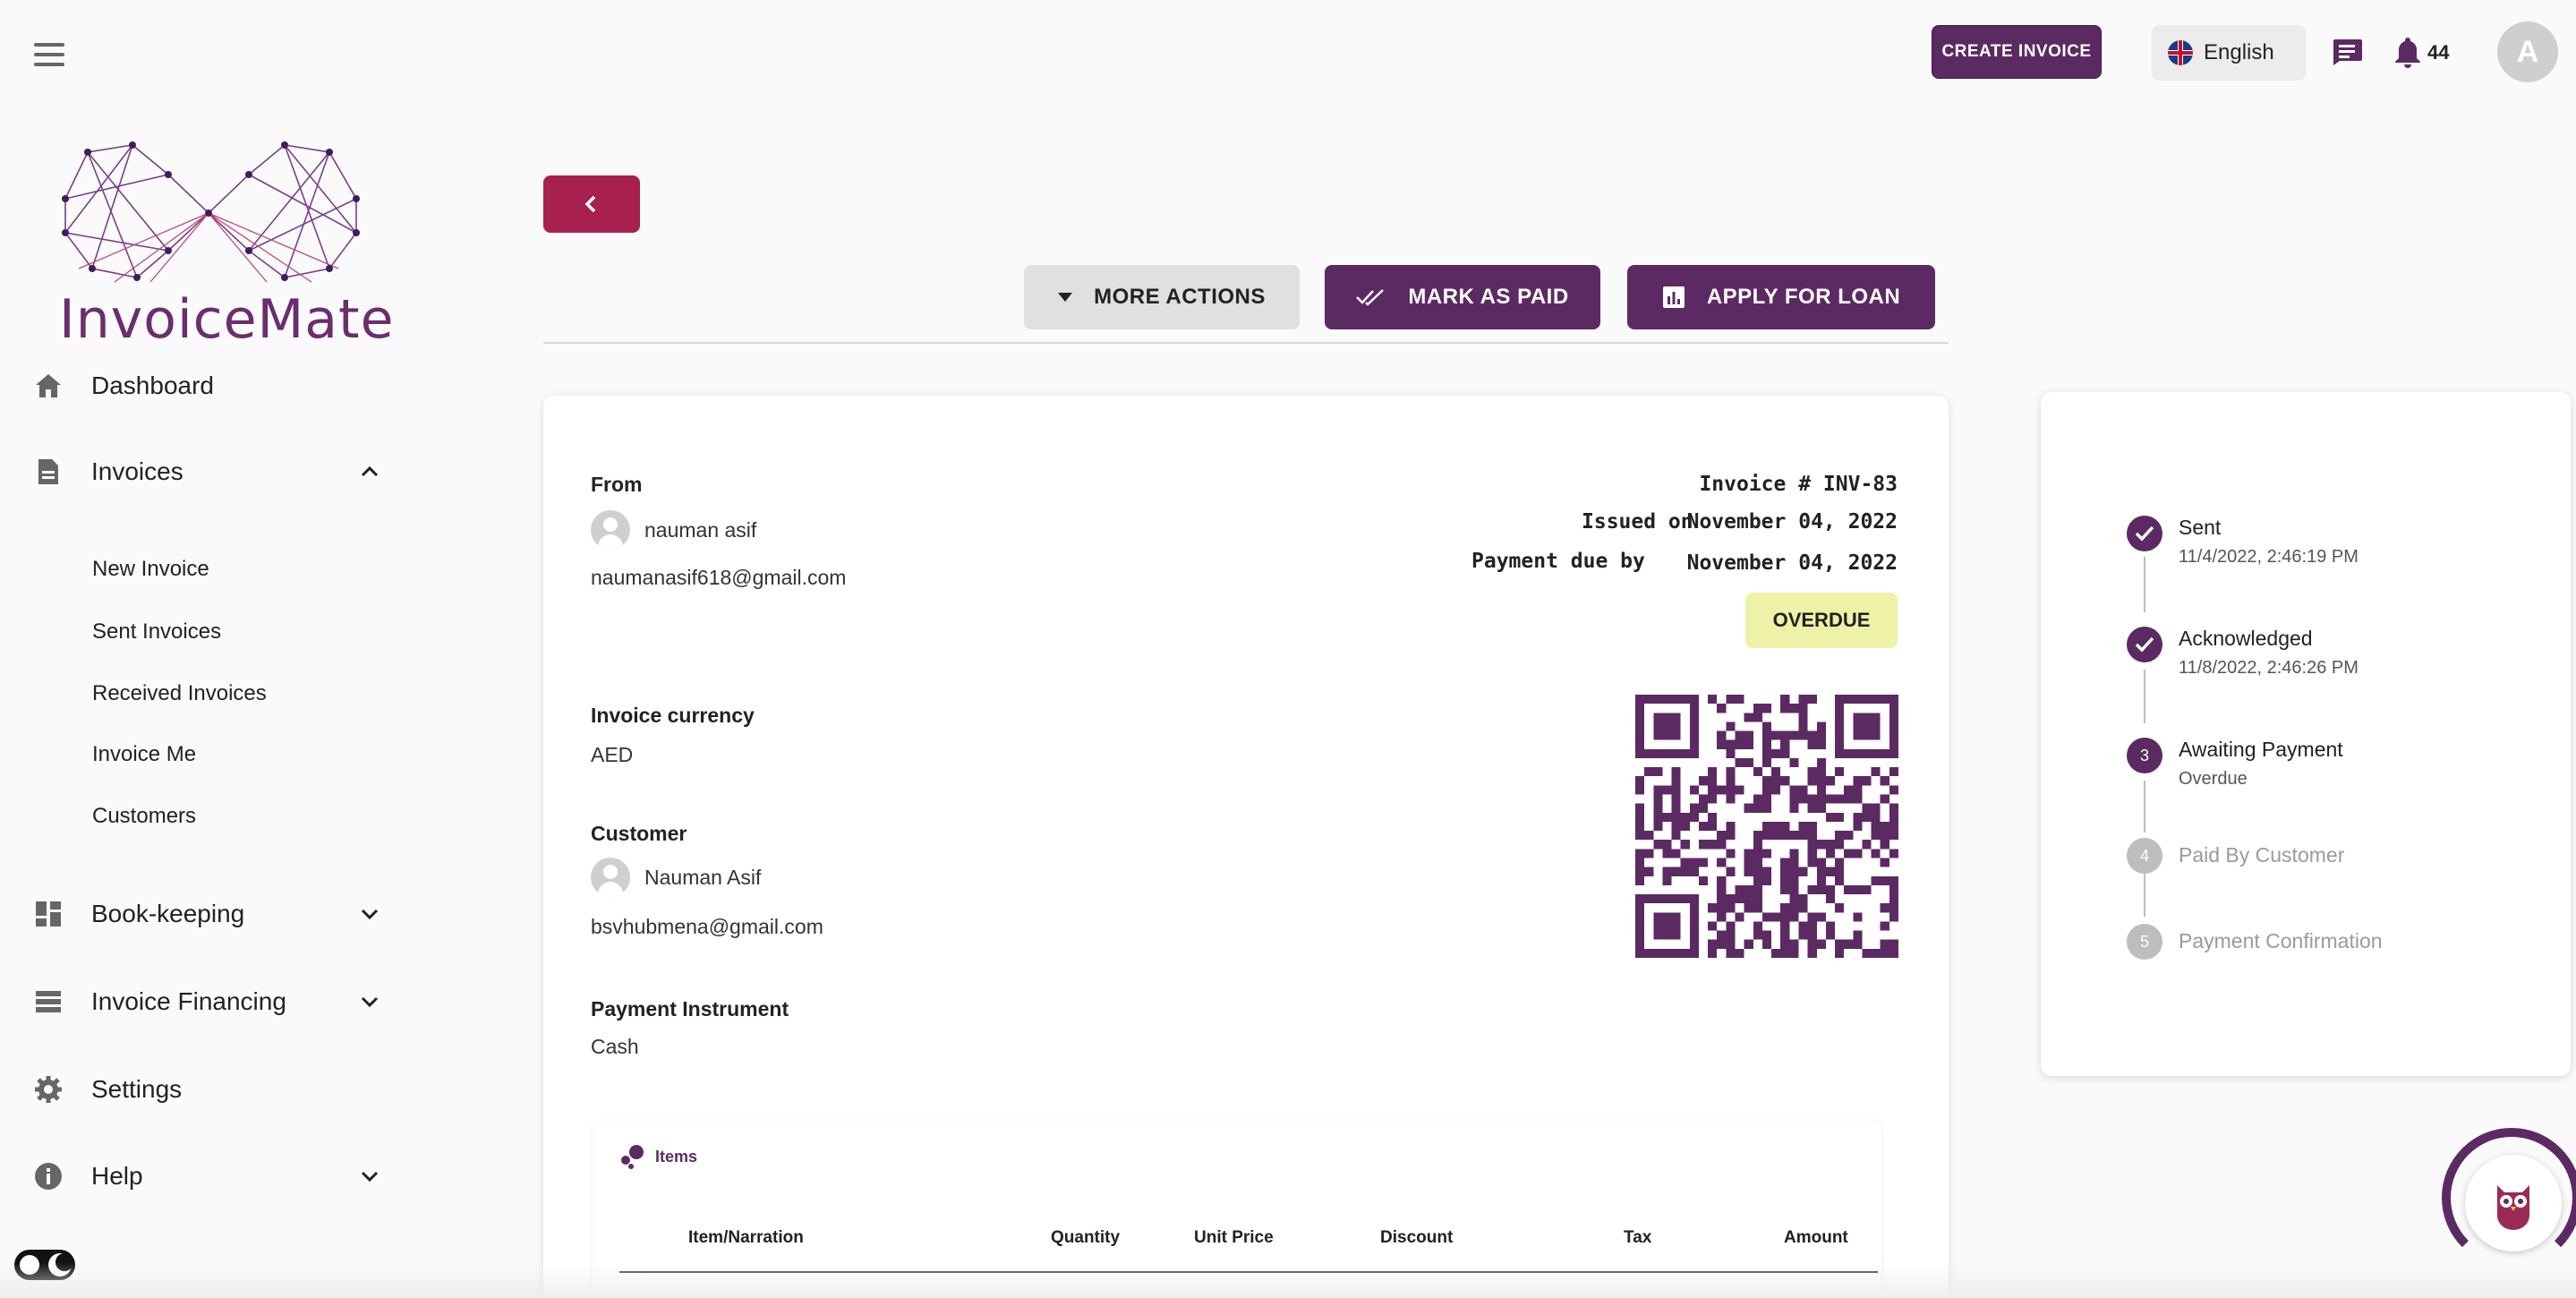  Describe the element at coordinates (676, 1156) in the screenshot. I see `items-title-label: Items` at that location.